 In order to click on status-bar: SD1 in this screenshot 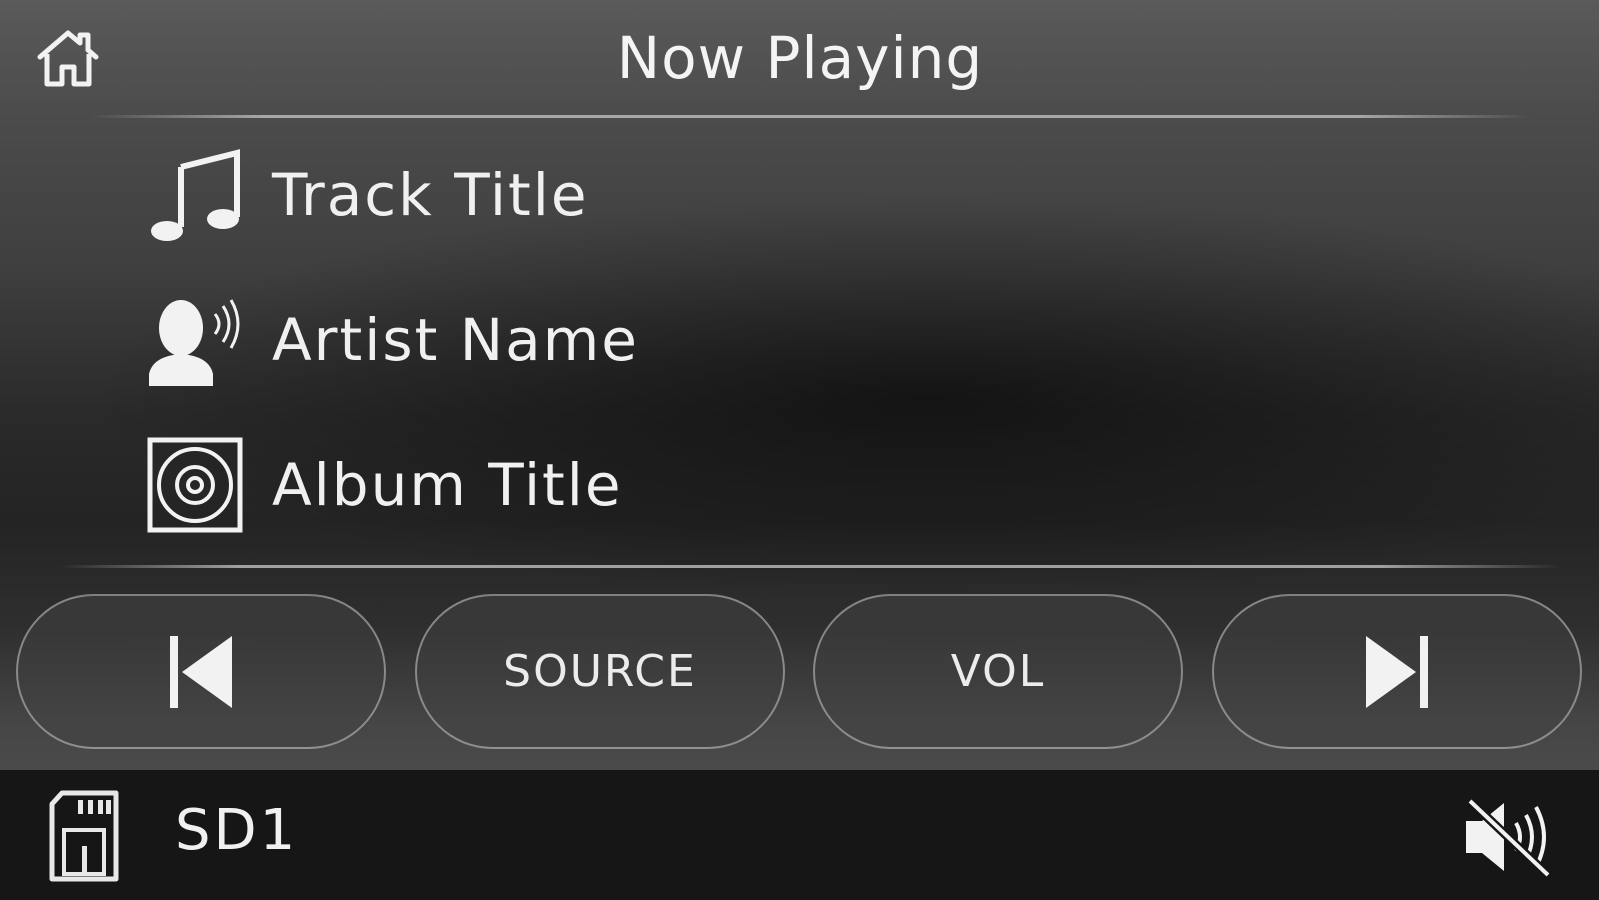, I will do `click(799, 835)`.